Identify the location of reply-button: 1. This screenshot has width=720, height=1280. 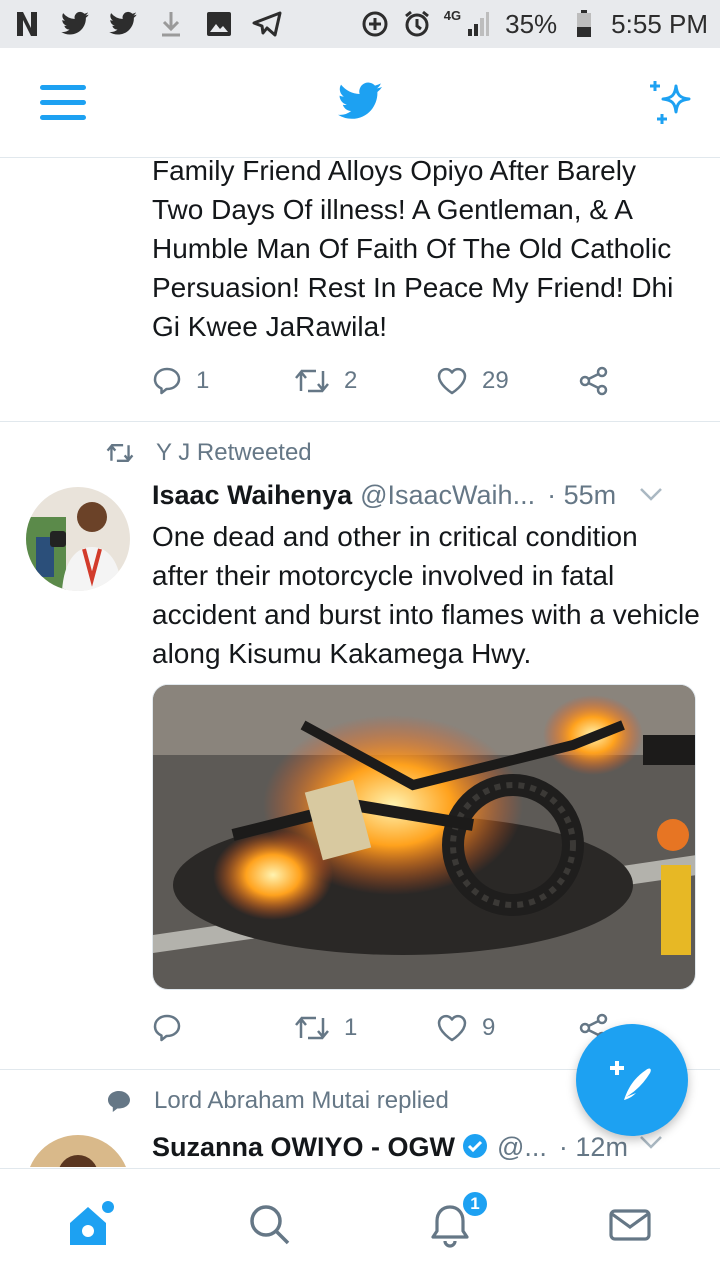
(223, 381).